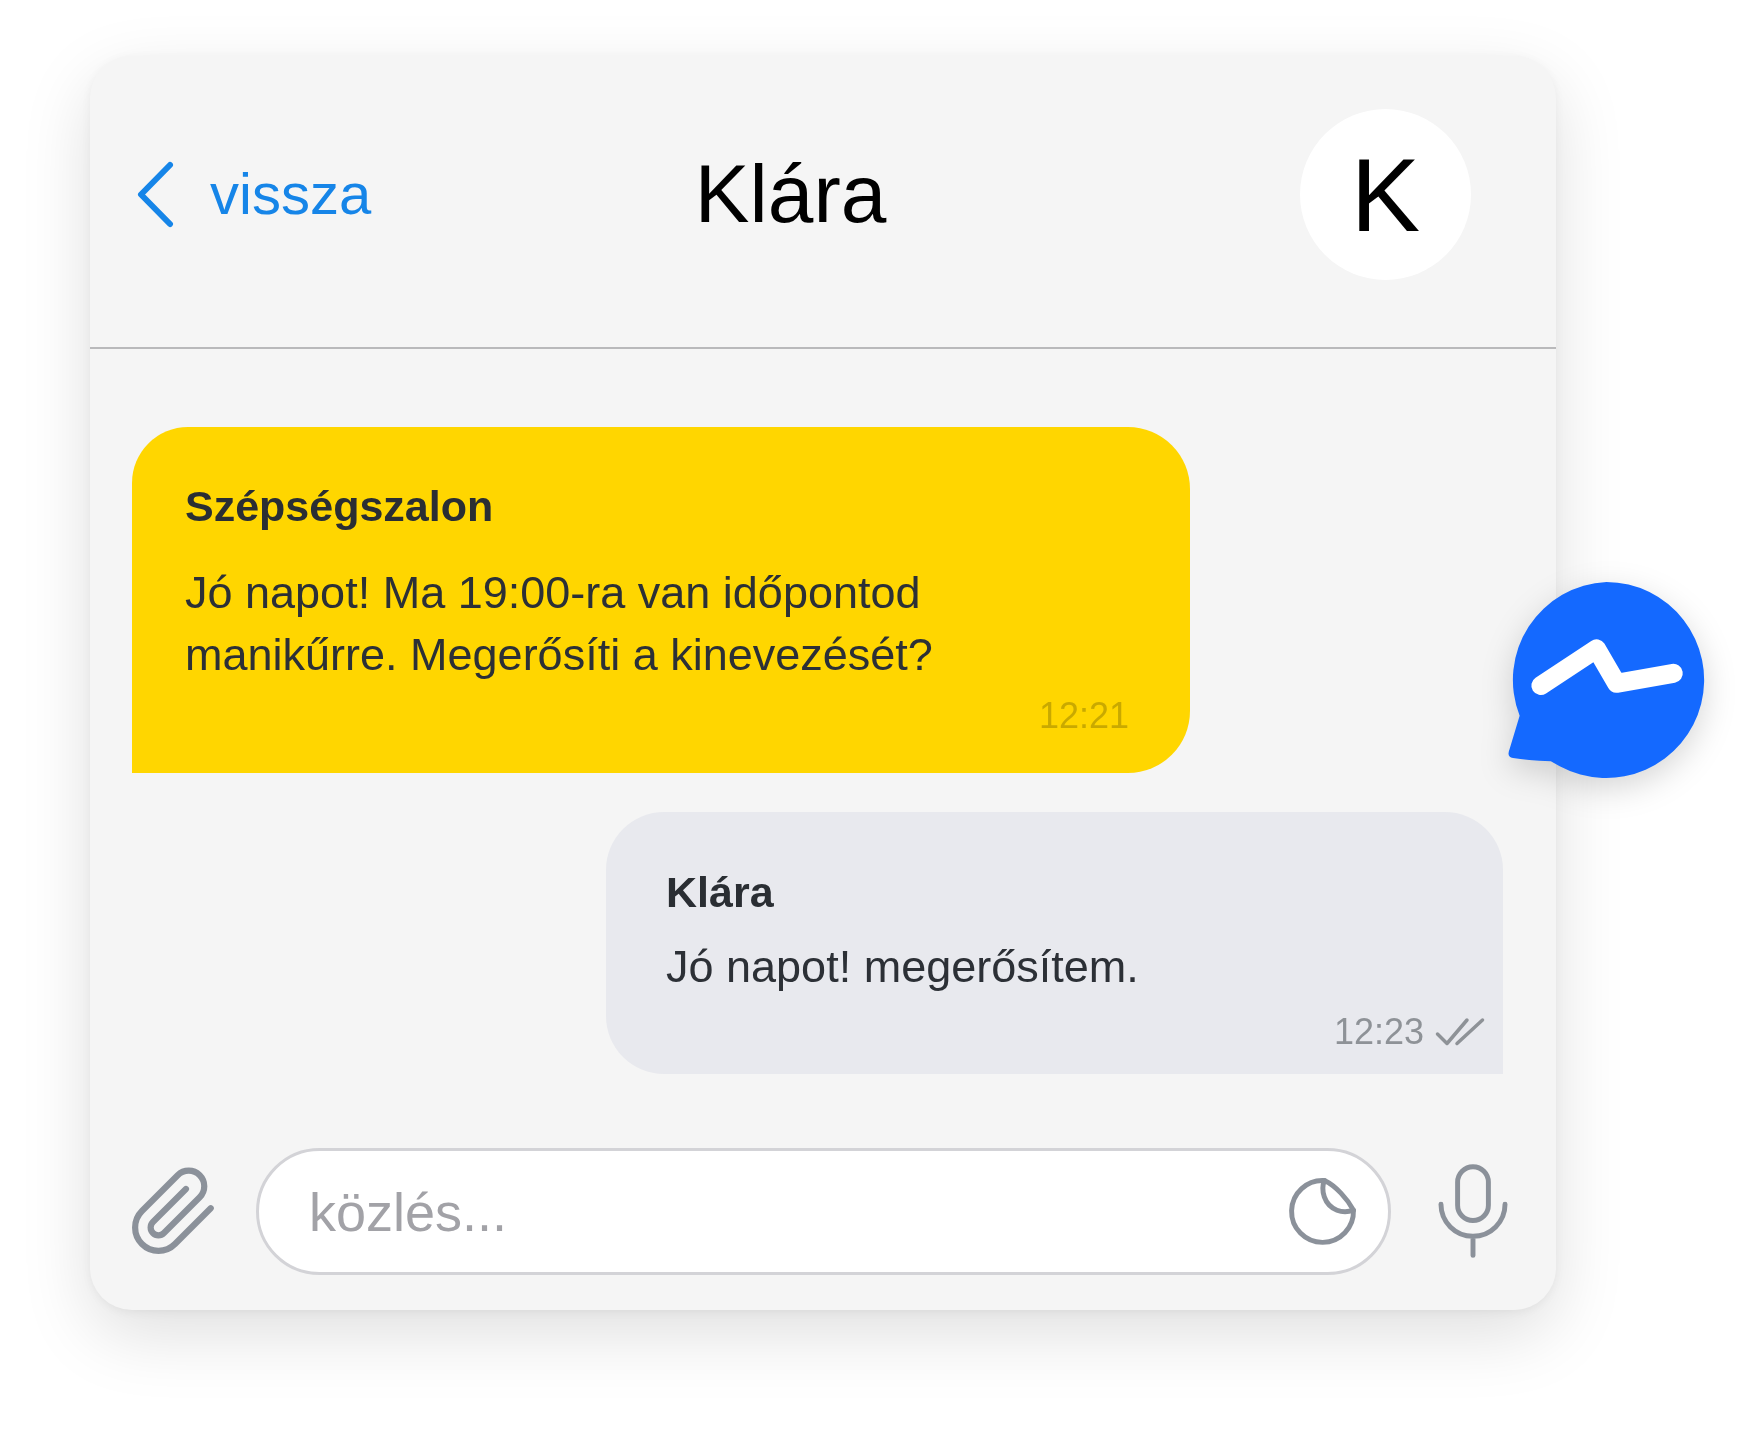 The width and height of the screenshot is (1748, 1432). I want to click on sender-name: Szépségszalon, so click(340, 506).